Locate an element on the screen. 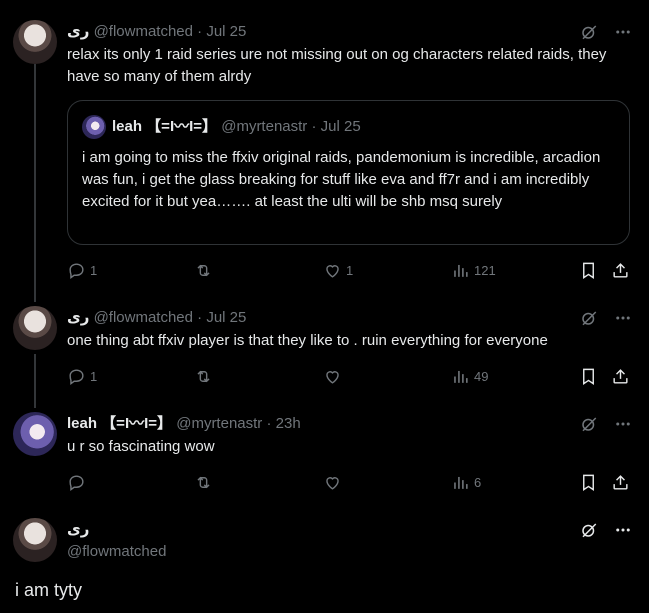  like-count: 1 is located at coordinates (350, 270).